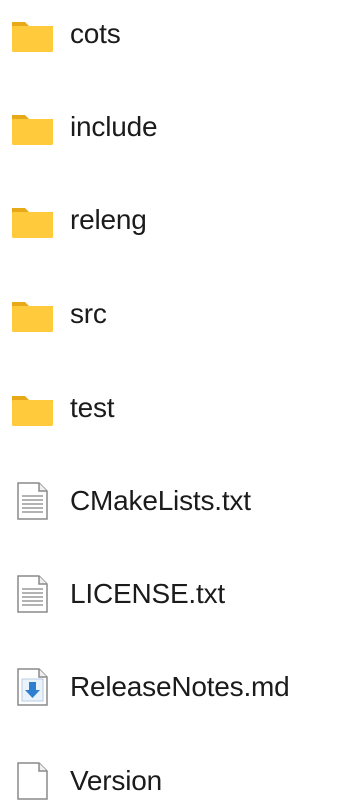 Image resolution: width=348 pixels, height=804 pixels. Describe the element at coordinates (180, 686) in the screenshot. I see `item-label: ReleaseNotes.md` at that location.